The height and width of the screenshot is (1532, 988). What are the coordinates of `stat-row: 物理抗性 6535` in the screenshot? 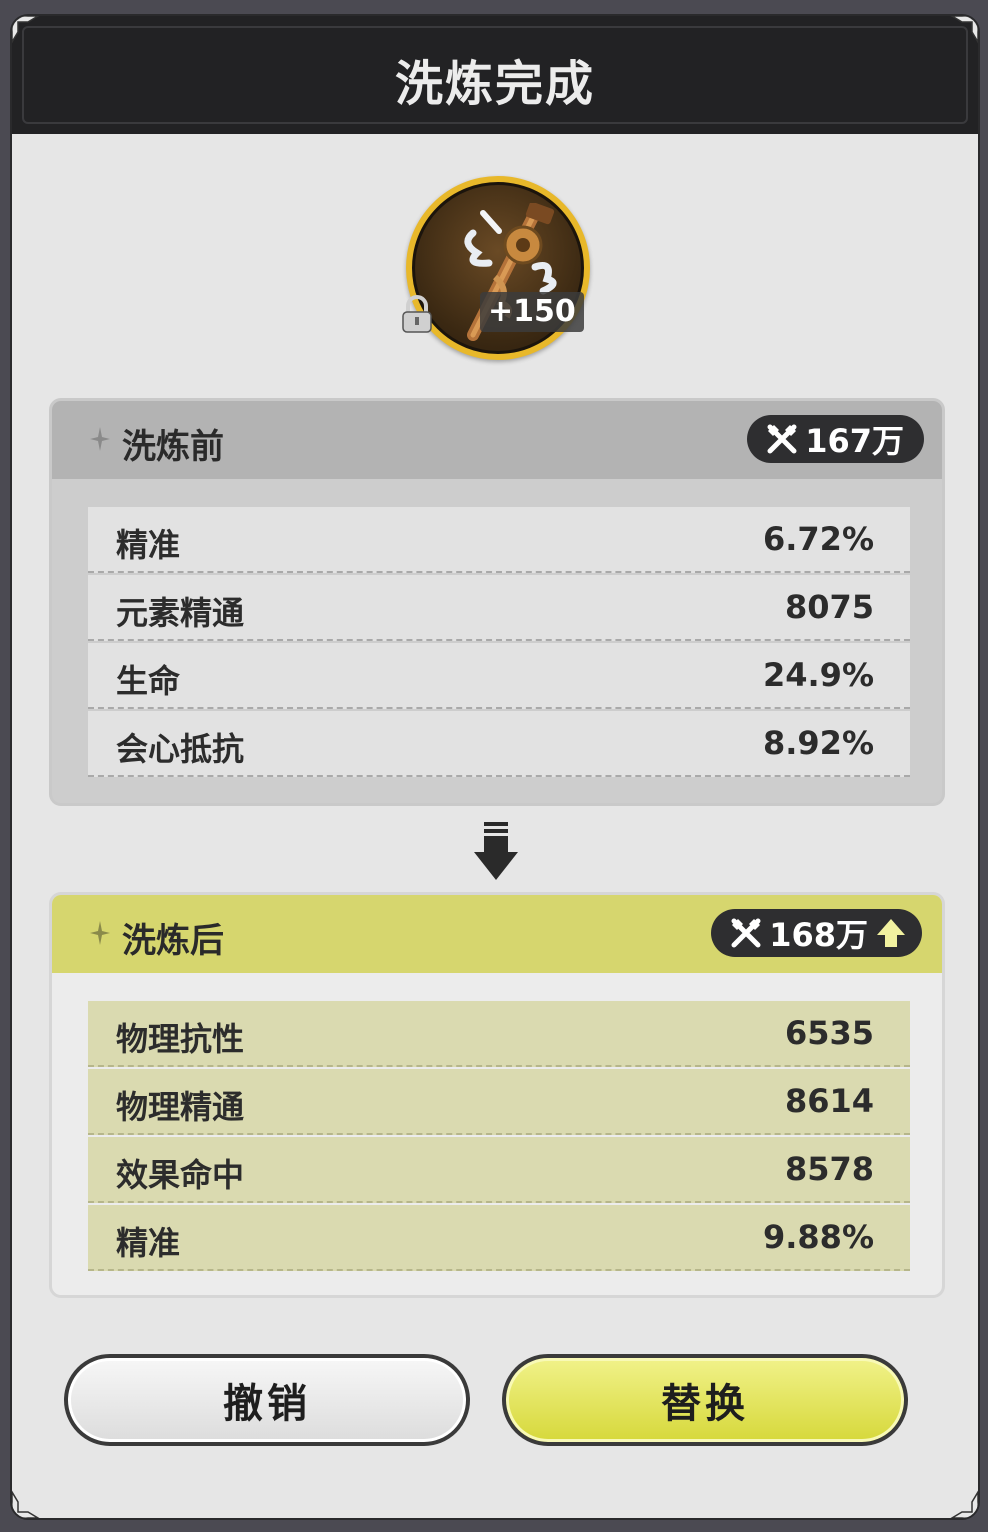 It's located at (499, 1034).